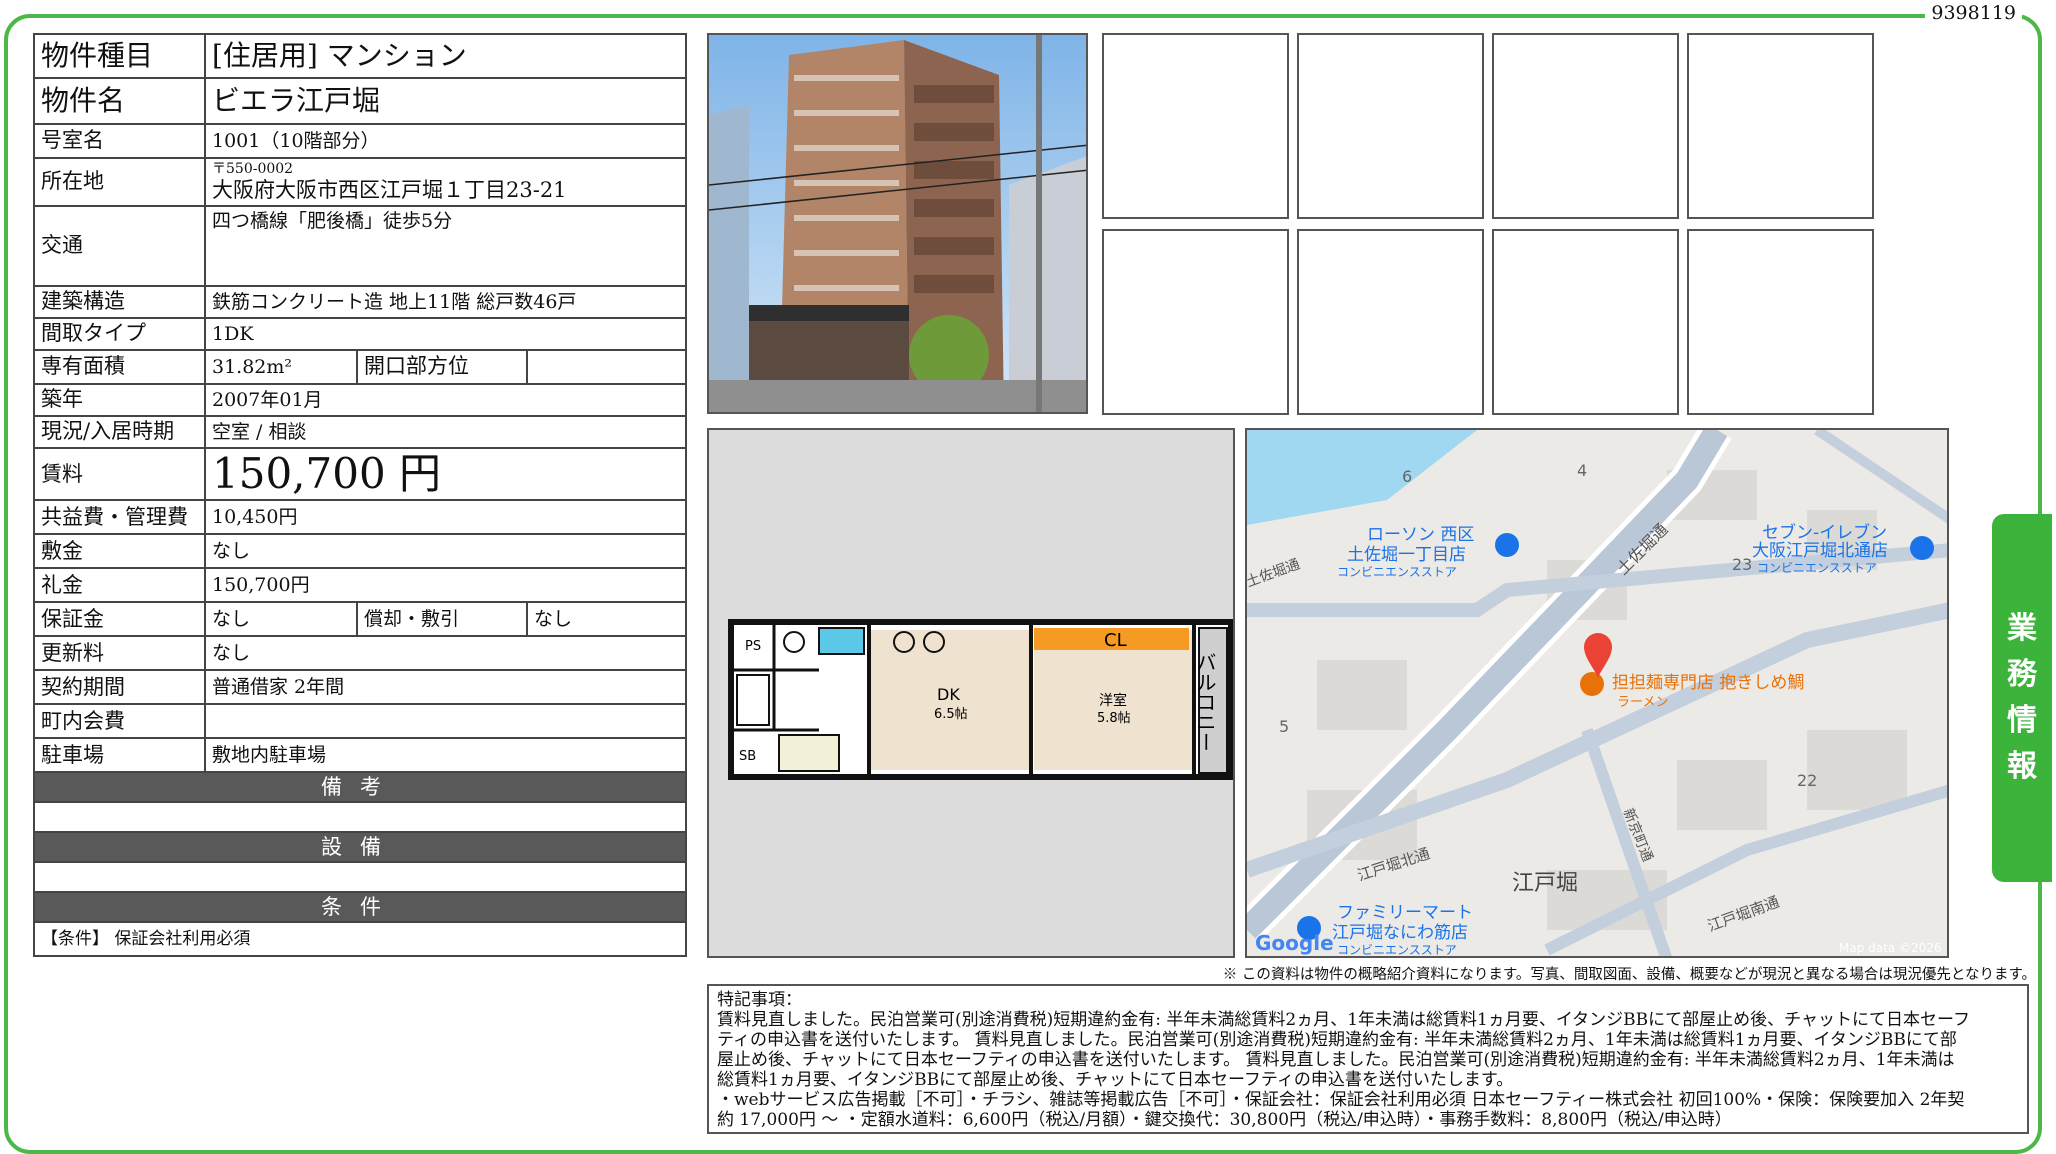  I want to click on equipment-body, so click(360, 877).